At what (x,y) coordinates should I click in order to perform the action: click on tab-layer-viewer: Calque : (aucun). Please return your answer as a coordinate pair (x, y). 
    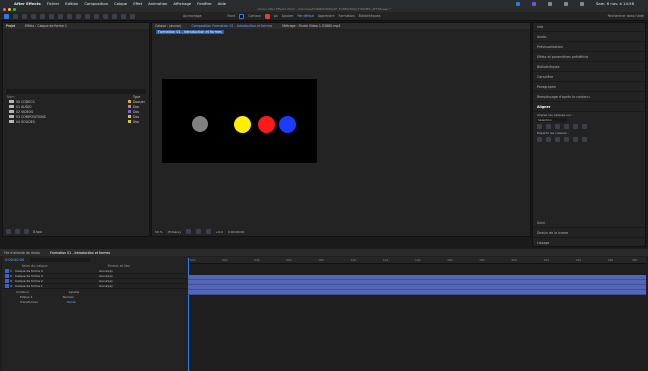
    Looking at the image, I should click on (168, 26).